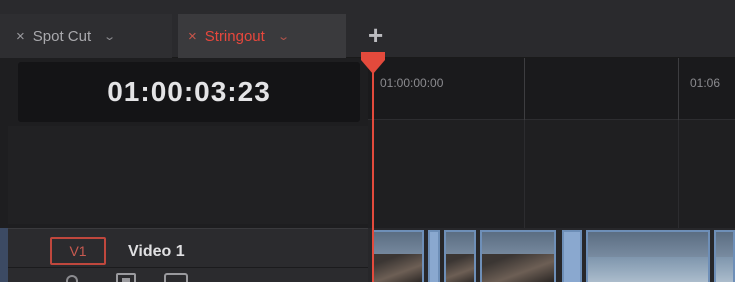  I want to click on timecode-display: 01:00:03:23, so click(189, 92).